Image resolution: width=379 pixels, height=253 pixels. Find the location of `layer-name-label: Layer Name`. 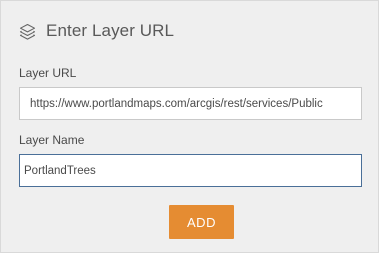

layer-name-label: Layer Name is located at coordinates (52, 140).